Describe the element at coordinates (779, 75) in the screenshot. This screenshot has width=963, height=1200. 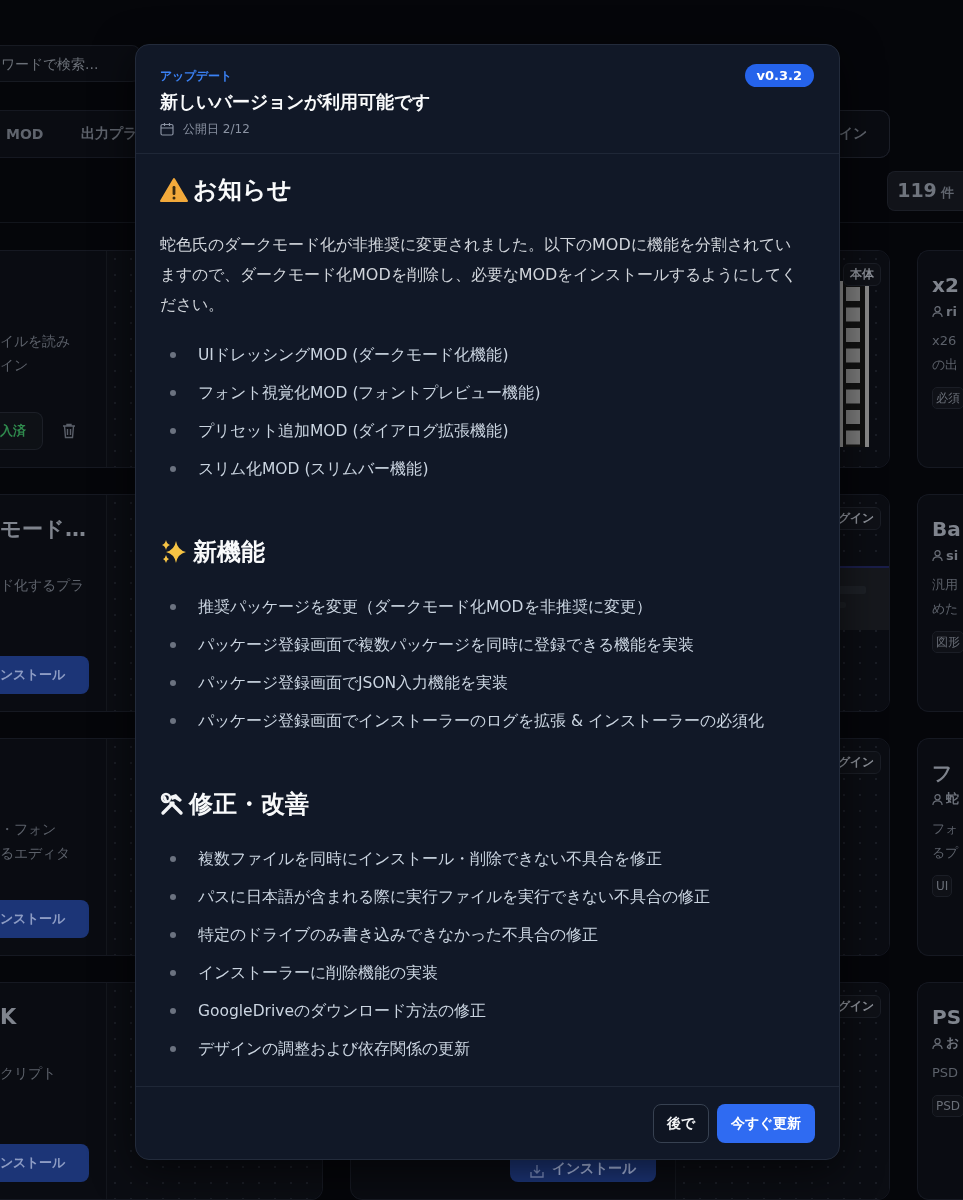
I see `version-badge: v0.3.2` at that location.